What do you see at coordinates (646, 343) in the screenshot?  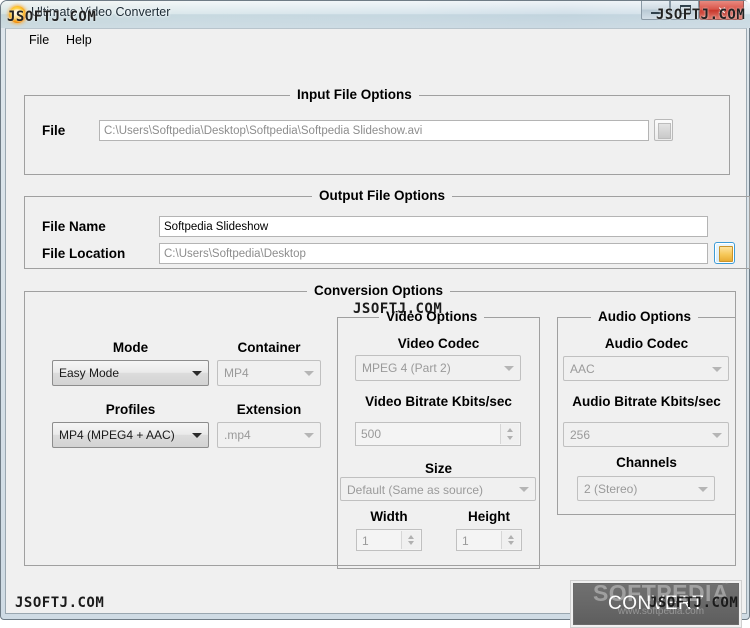 I see `audio-codec-label: Audio Codec` at bounding box center [646, 343].